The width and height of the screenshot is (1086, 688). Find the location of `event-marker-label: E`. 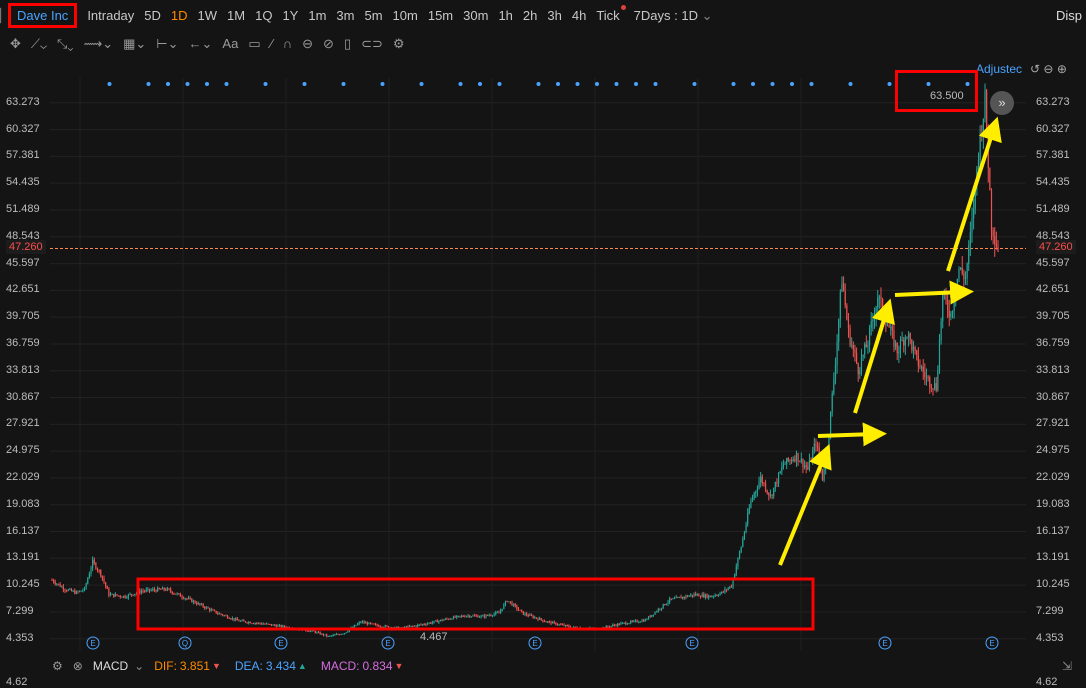

event-marker-label: E is located at coordinates (691, 643).